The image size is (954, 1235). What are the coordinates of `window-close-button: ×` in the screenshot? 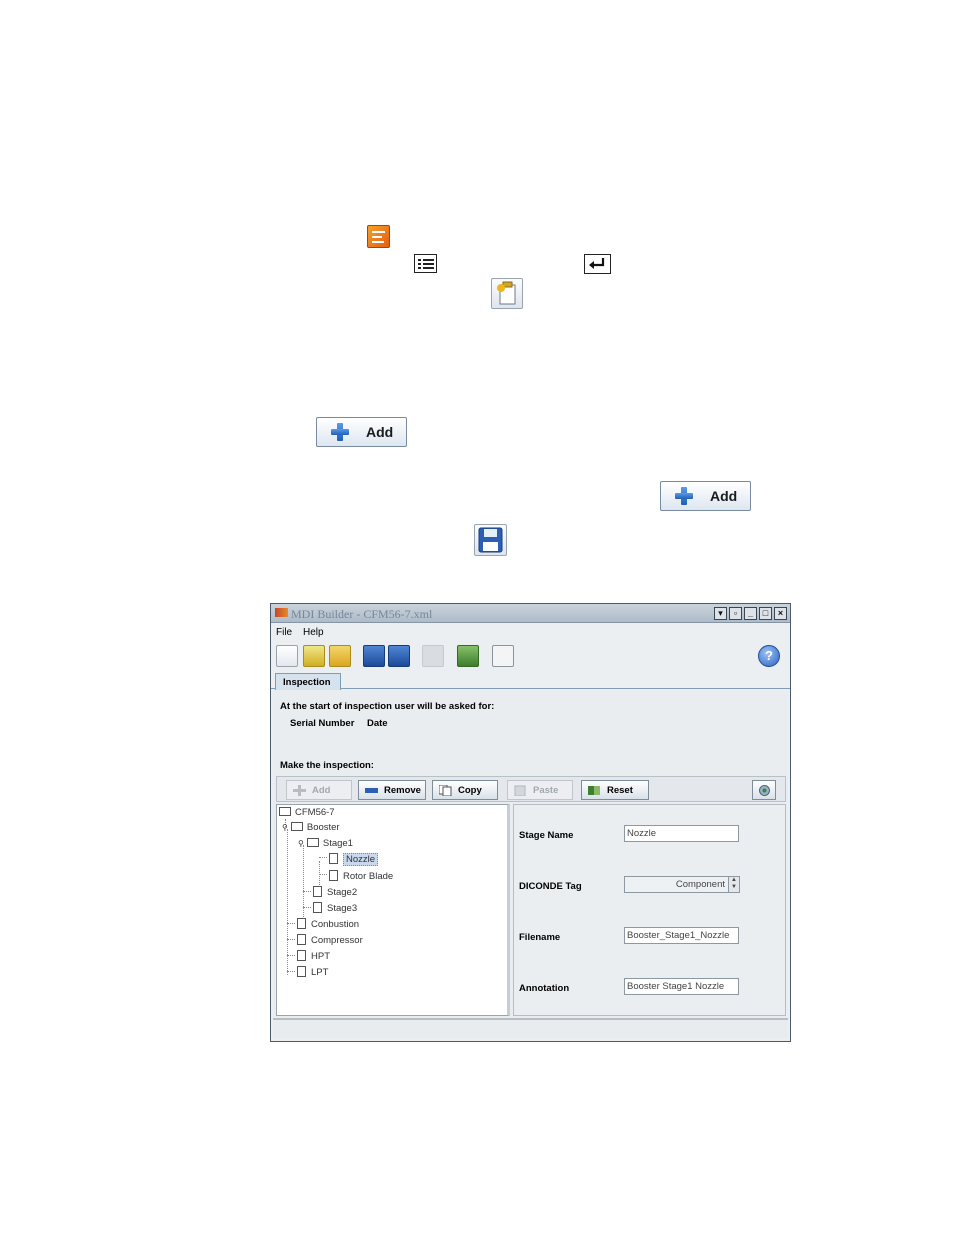 It's located at (780, 613).